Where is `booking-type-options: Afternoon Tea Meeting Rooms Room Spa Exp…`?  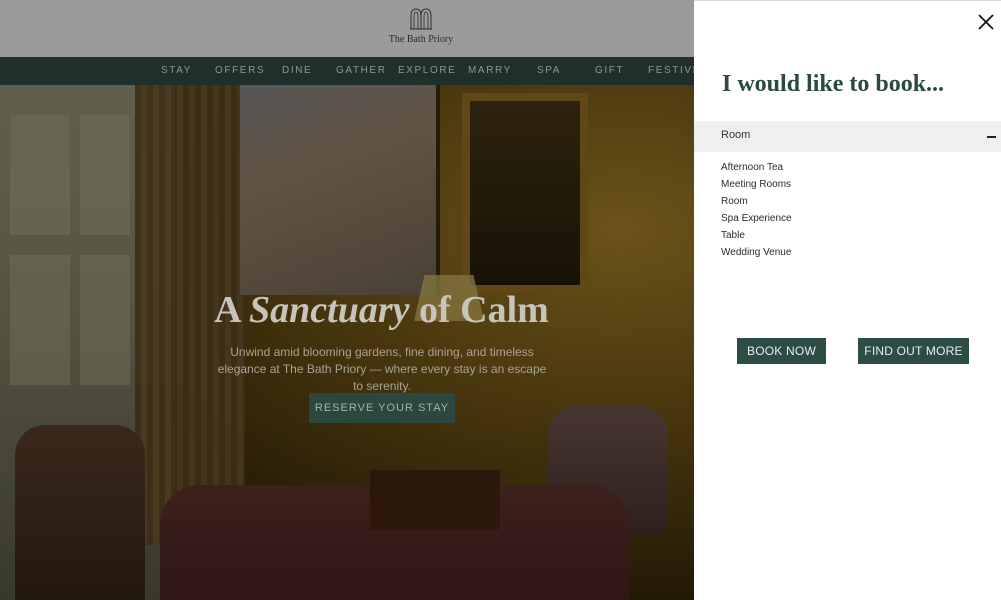 booking-type-options: Afternoon Tea Meeting Rooms Room Spa Exp… is located at coordinates (821, 210).